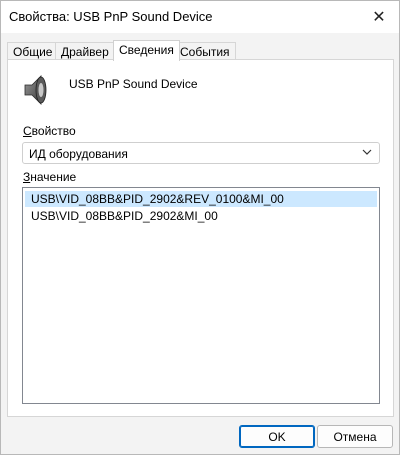 The width and height of the screenshot is (400, 455). Describe the element at coordinates (53, 131) in the screenshot. I see `property-label-text: войство` at that location.